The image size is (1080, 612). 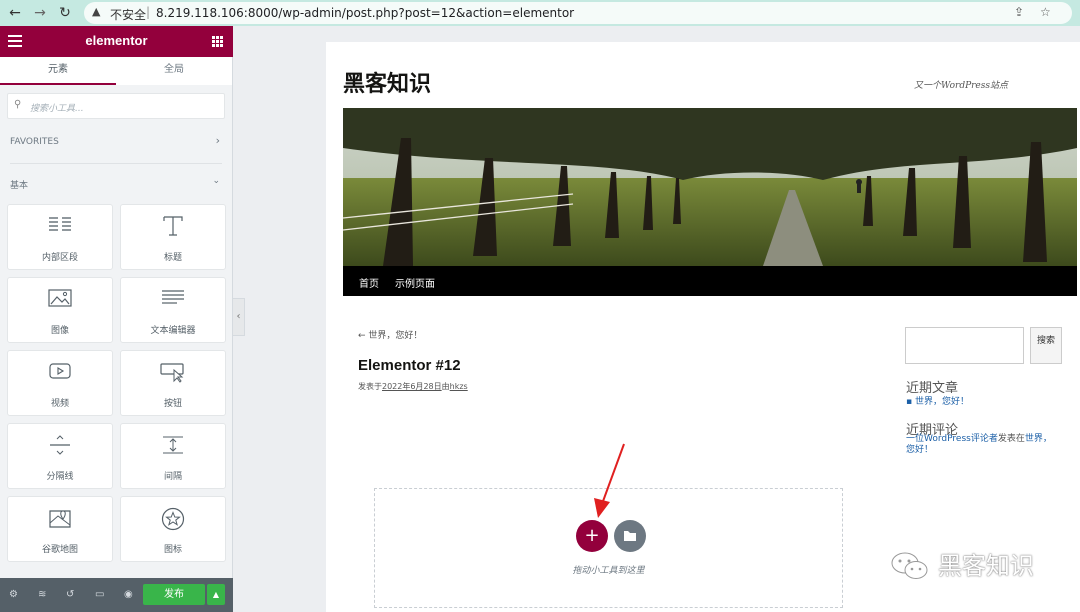 I want to click on widget-label: 图像, so click(x=59, y=331).